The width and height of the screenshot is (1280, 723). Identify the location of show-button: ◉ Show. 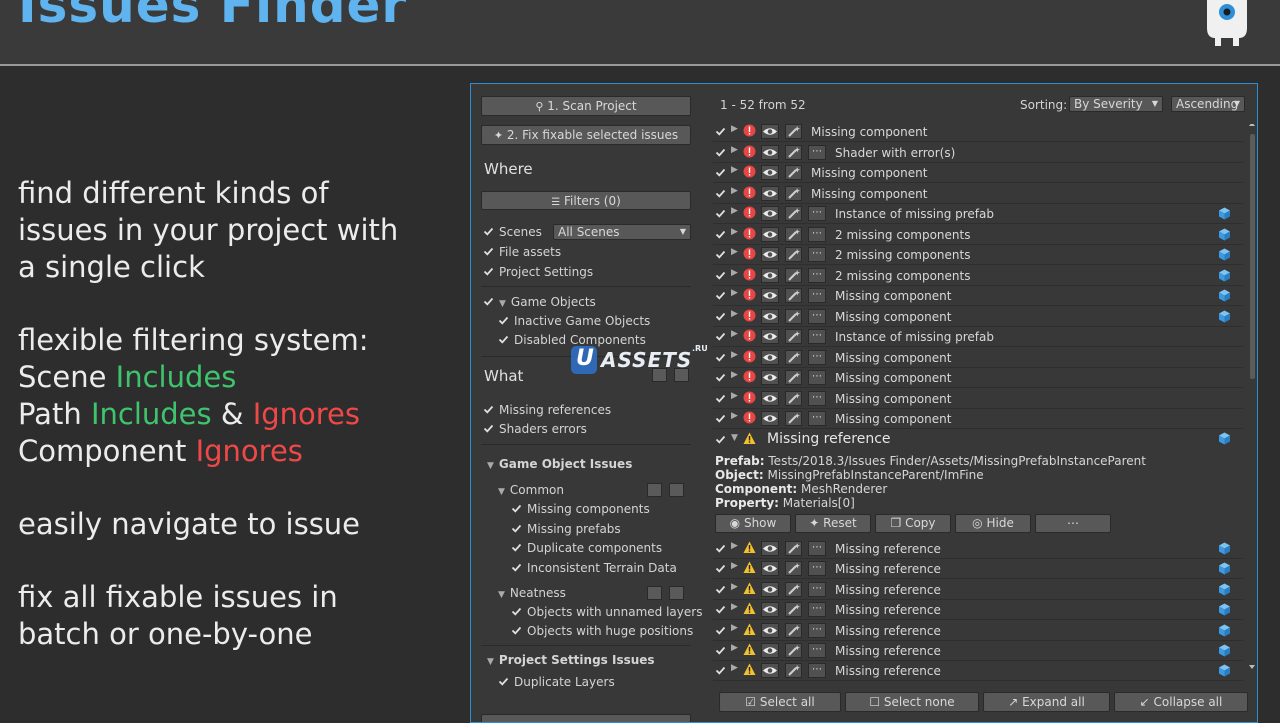
(753, 523).